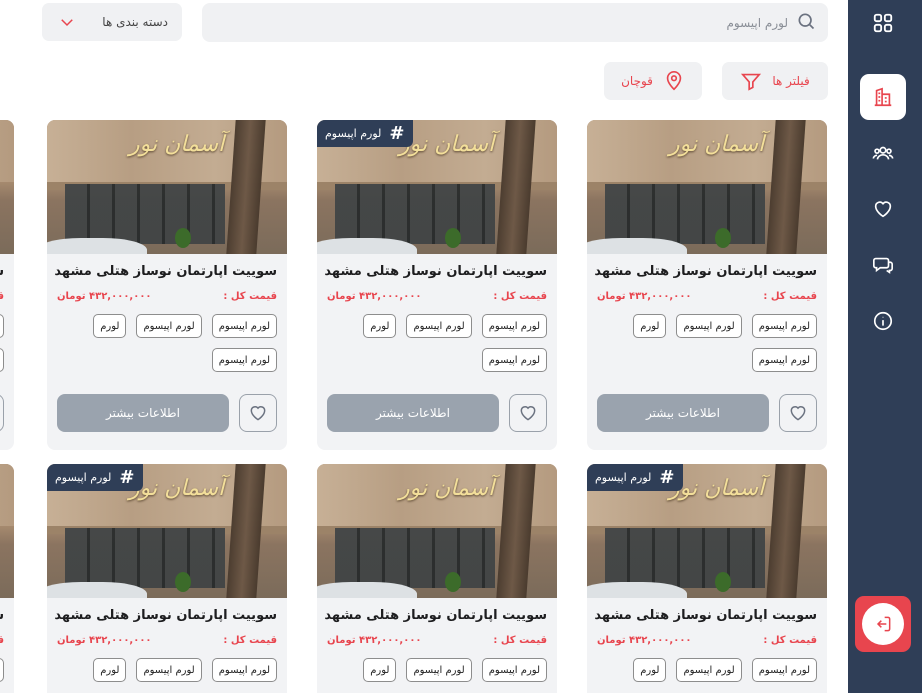 This screenshot has width=922, height=693. Describe the element at coordinates (883, 265) in the screenshot. I see `chat-icon` at that location.